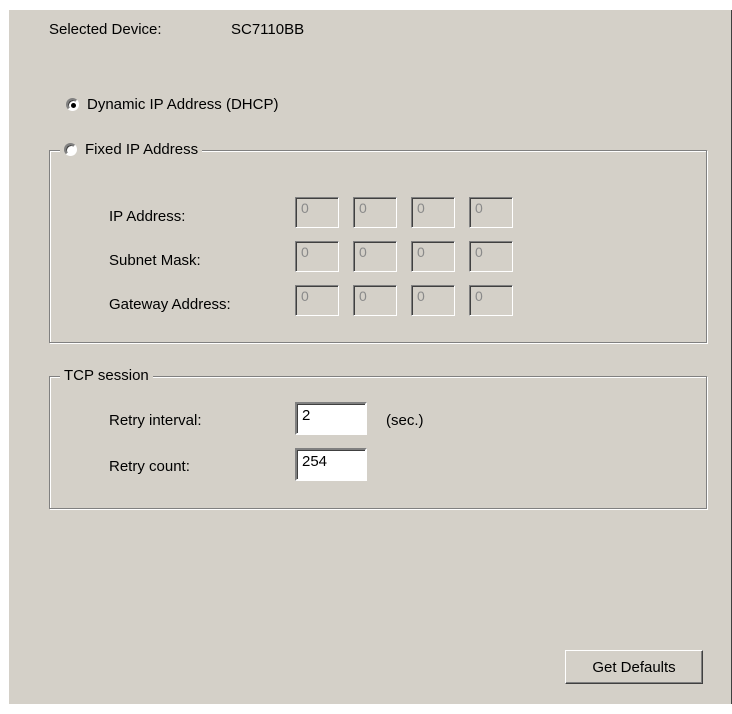 Image resolution: width=732 pixels, height=714 pixels. I want to click on subnet-octet-3: 0, so click(433, 256).